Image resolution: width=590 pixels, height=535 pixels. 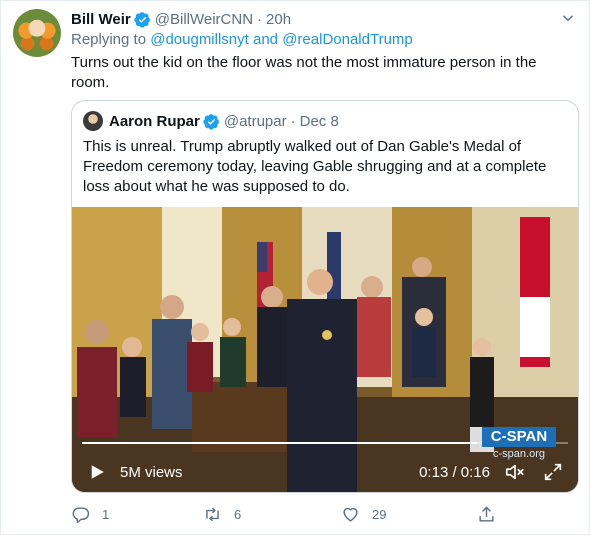 What do you see at coordinates (111, 39) in the screenshot?
I see `reply-prefix: Replying to` at bounding box center [111, 39].